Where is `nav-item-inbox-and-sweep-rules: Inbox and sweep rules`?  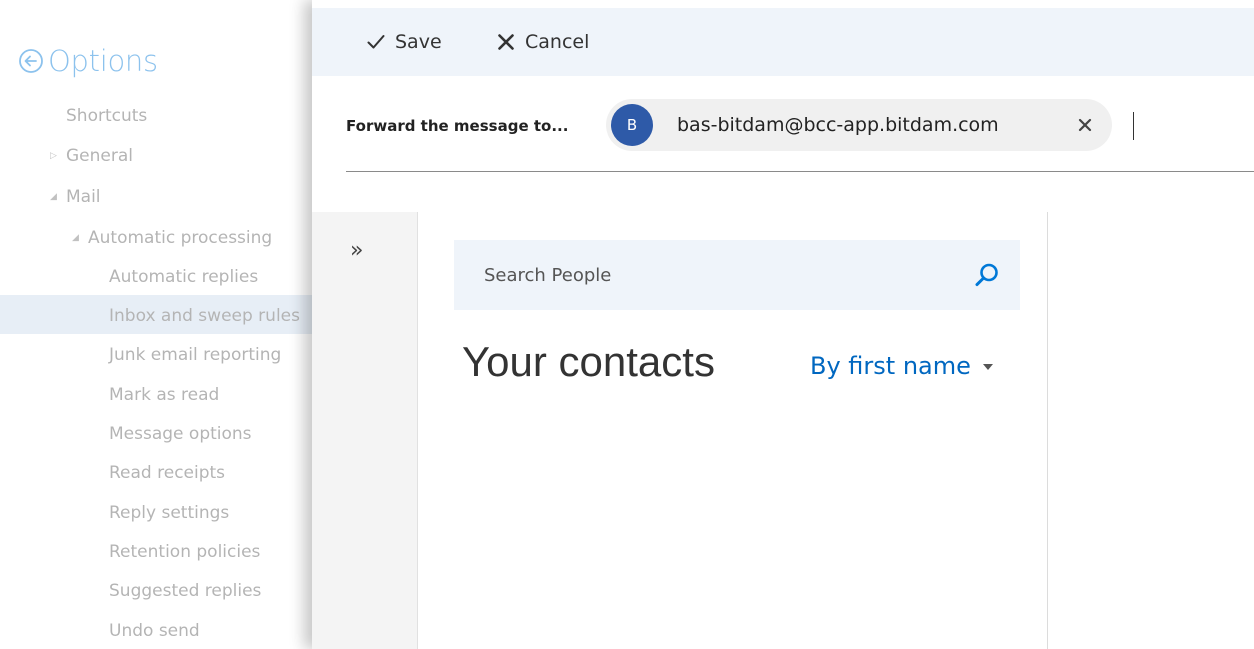
nav-item-inbox-and-sweep-rules: Inbox and sweep rules is located at coordinates (204, 316).